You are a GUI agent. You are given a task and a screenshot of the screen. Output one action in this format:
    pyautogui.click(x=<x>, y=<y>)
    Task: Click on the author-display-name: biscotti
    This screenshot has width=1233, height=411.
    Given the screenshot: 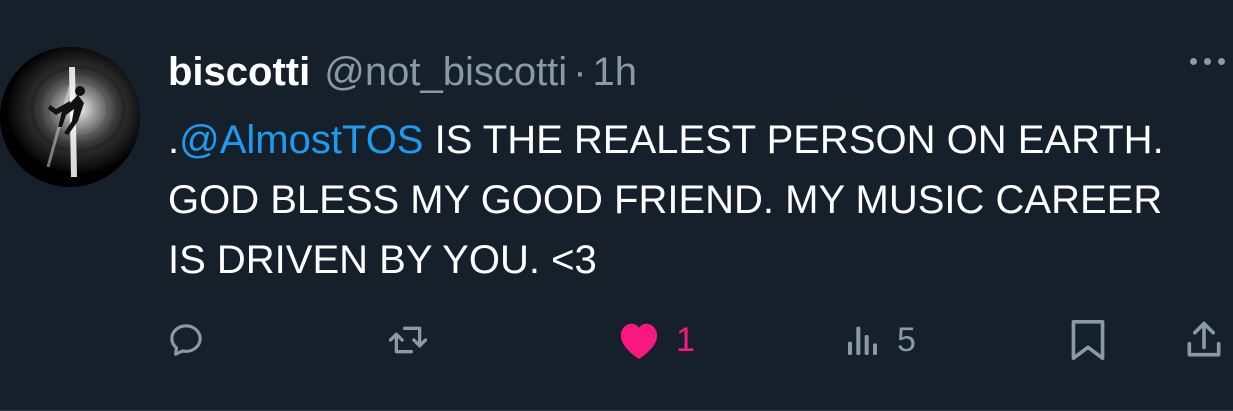 What is the action you would take?
    pyautogui.click(x=239, y=72)
    